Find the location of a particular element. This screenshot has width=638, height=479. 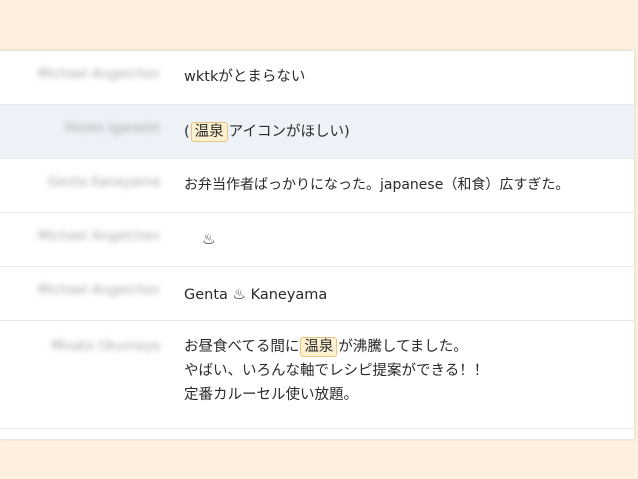

message-open-paren: ( is located at coordinates (187, 132).